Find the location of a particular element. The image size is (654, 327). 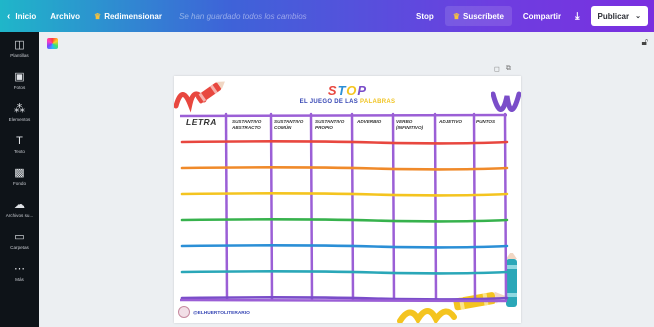

save-status: Se han guardado todos los cambios is located at coordinates (243, 16).